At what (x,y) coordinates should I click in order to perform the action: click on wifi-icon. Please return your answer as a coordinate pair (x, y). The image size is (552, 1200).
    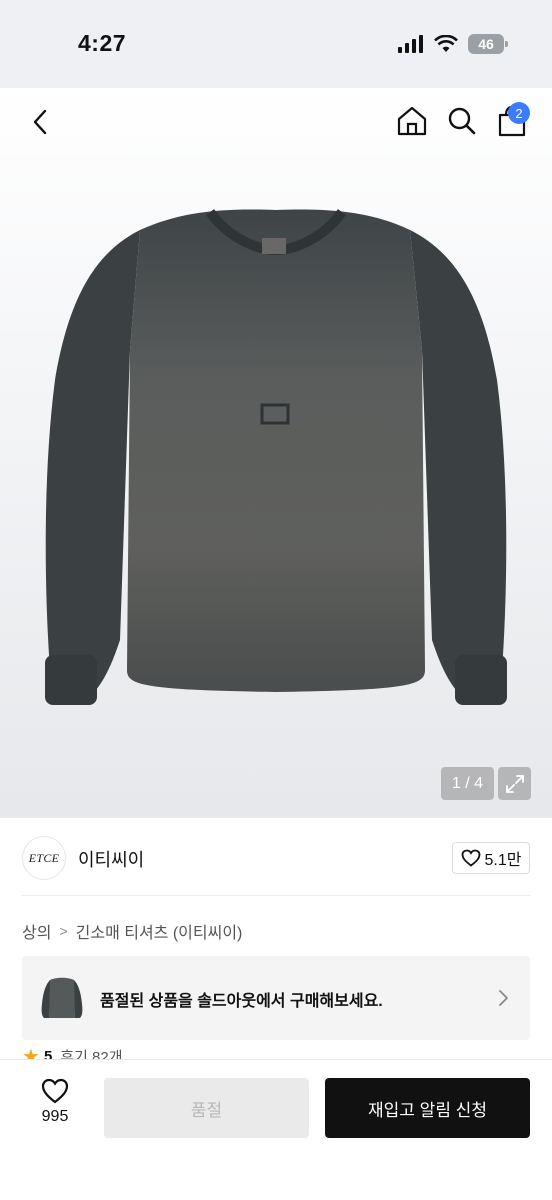
    Looking at the image, I should click on (446, 43).